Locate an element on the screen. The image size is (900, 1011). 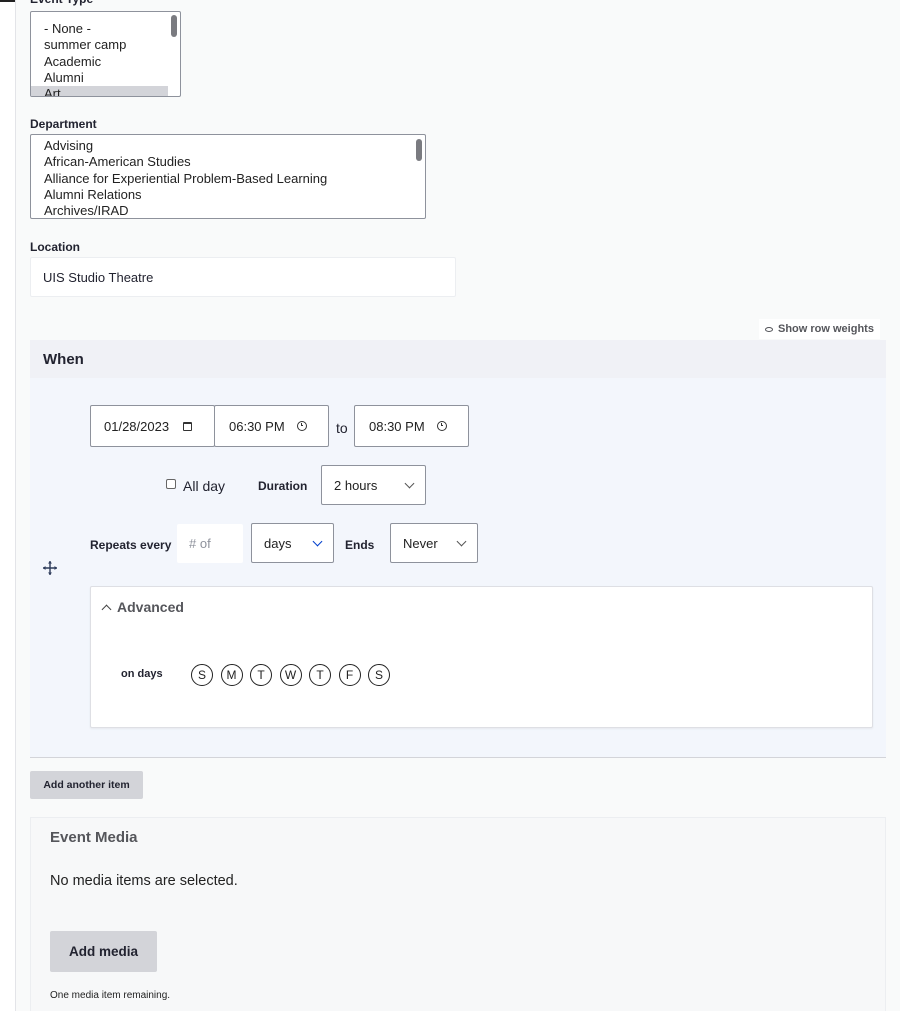
chevron-up-icon is located at coordinates (106, 609).